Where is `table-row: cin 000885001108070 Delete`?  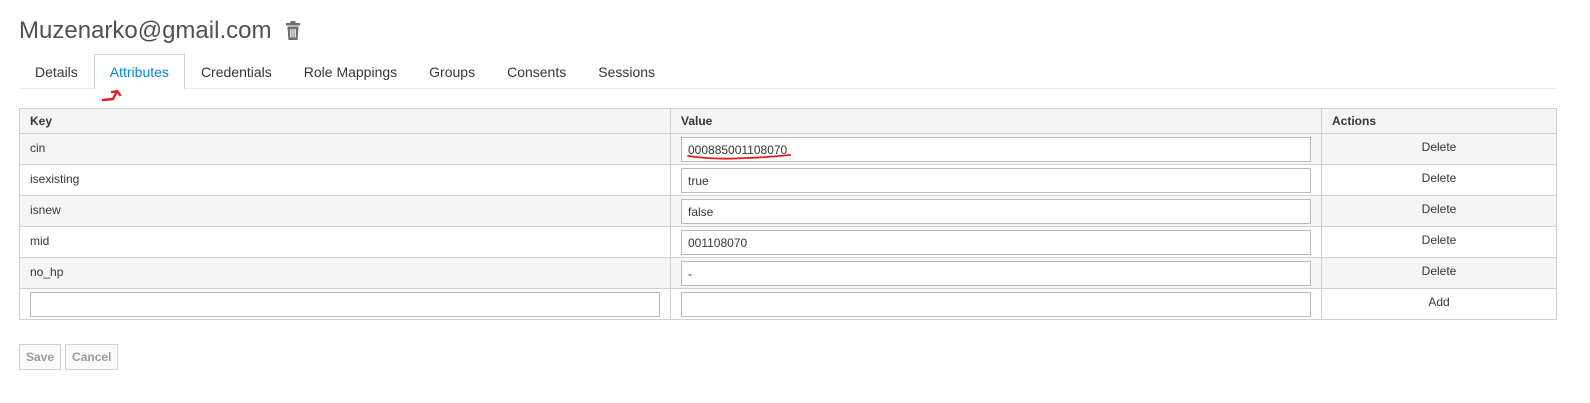
table-row: cin 000885001108070 Delete is located at coordinates (788, 149).